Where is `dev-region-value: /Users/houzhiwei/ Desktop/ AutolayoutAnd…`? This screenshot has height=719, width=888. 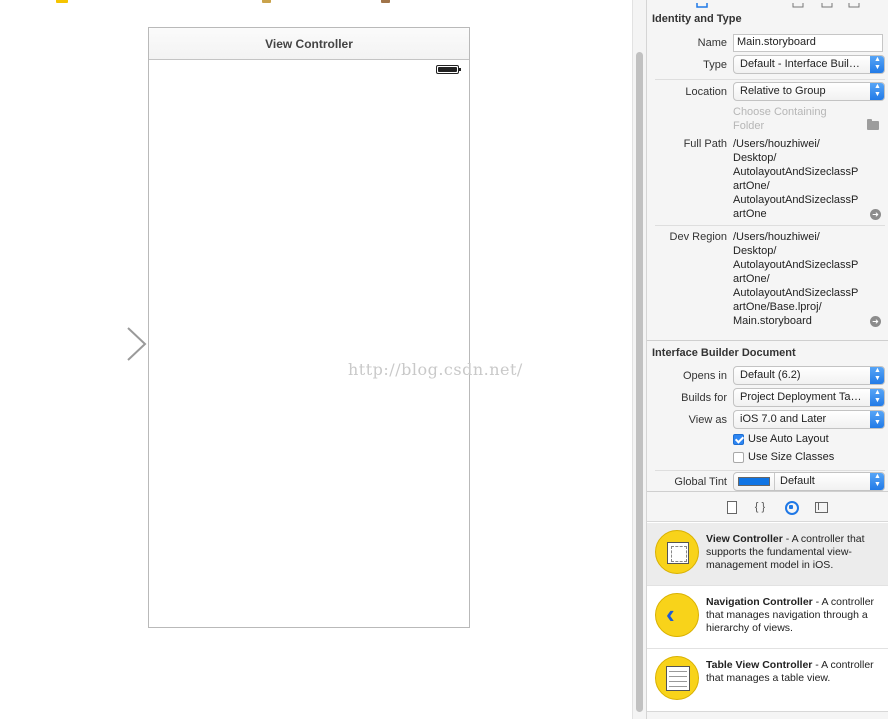
dev-region-value: /Users/houzhiwei/ Desktop/ AutolayoutAnd… is located at coordinates (803, 279).